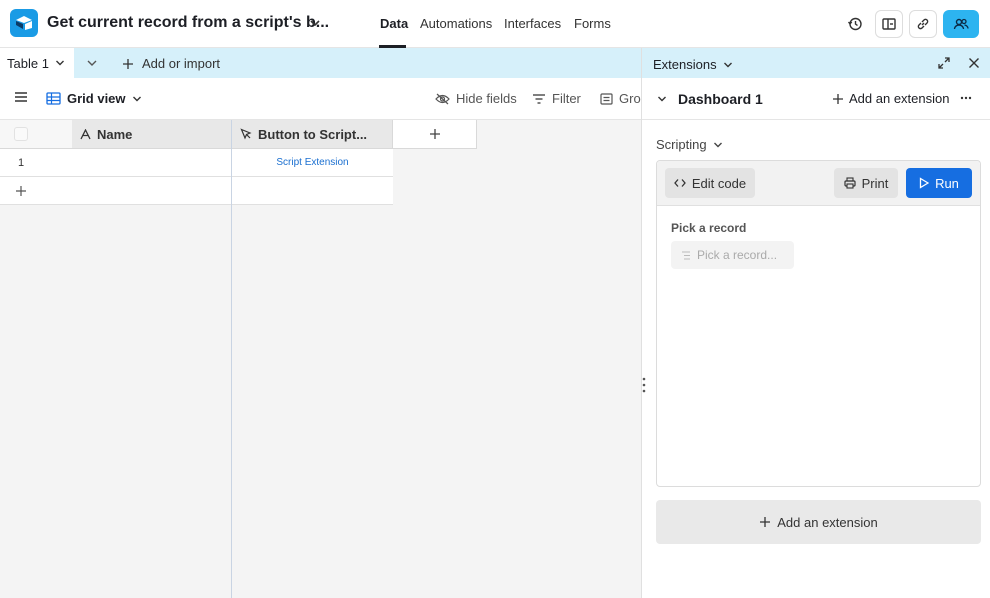 This screenshot has width=990, height=598. I want to click on run-label: Run, so click(947, 183).